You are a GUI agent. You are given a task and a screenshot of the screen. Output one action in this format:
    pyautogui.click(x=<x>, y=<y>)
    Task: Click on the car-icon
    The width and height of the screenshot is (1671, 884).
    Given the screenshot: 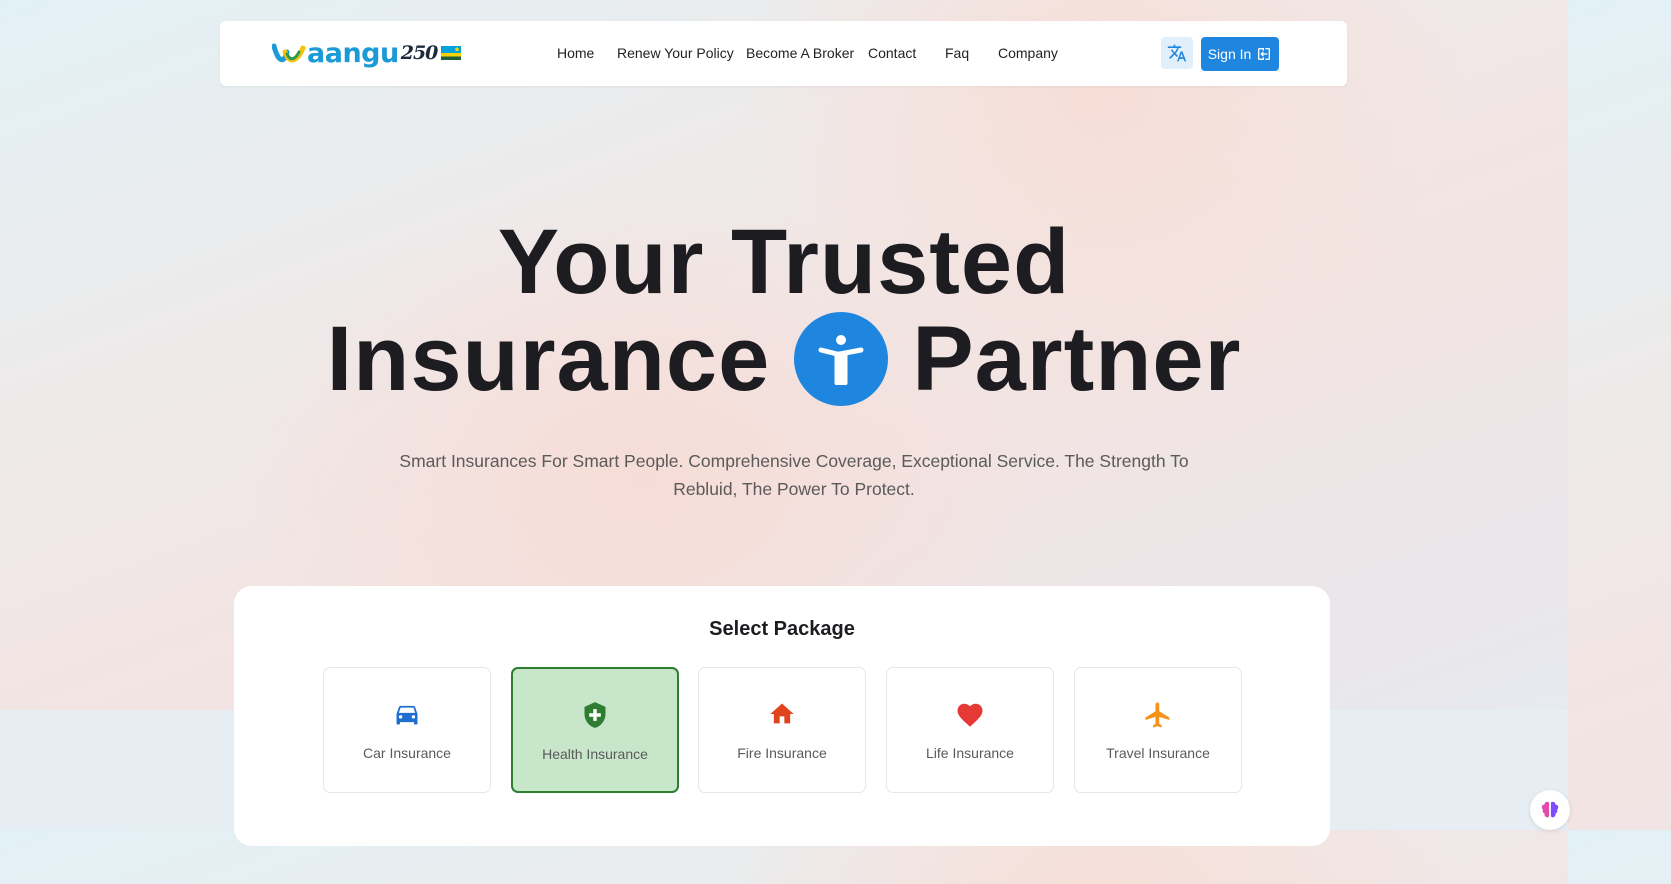 What is the action you would take?
    pyautogui.click(x=407, y=715)
    